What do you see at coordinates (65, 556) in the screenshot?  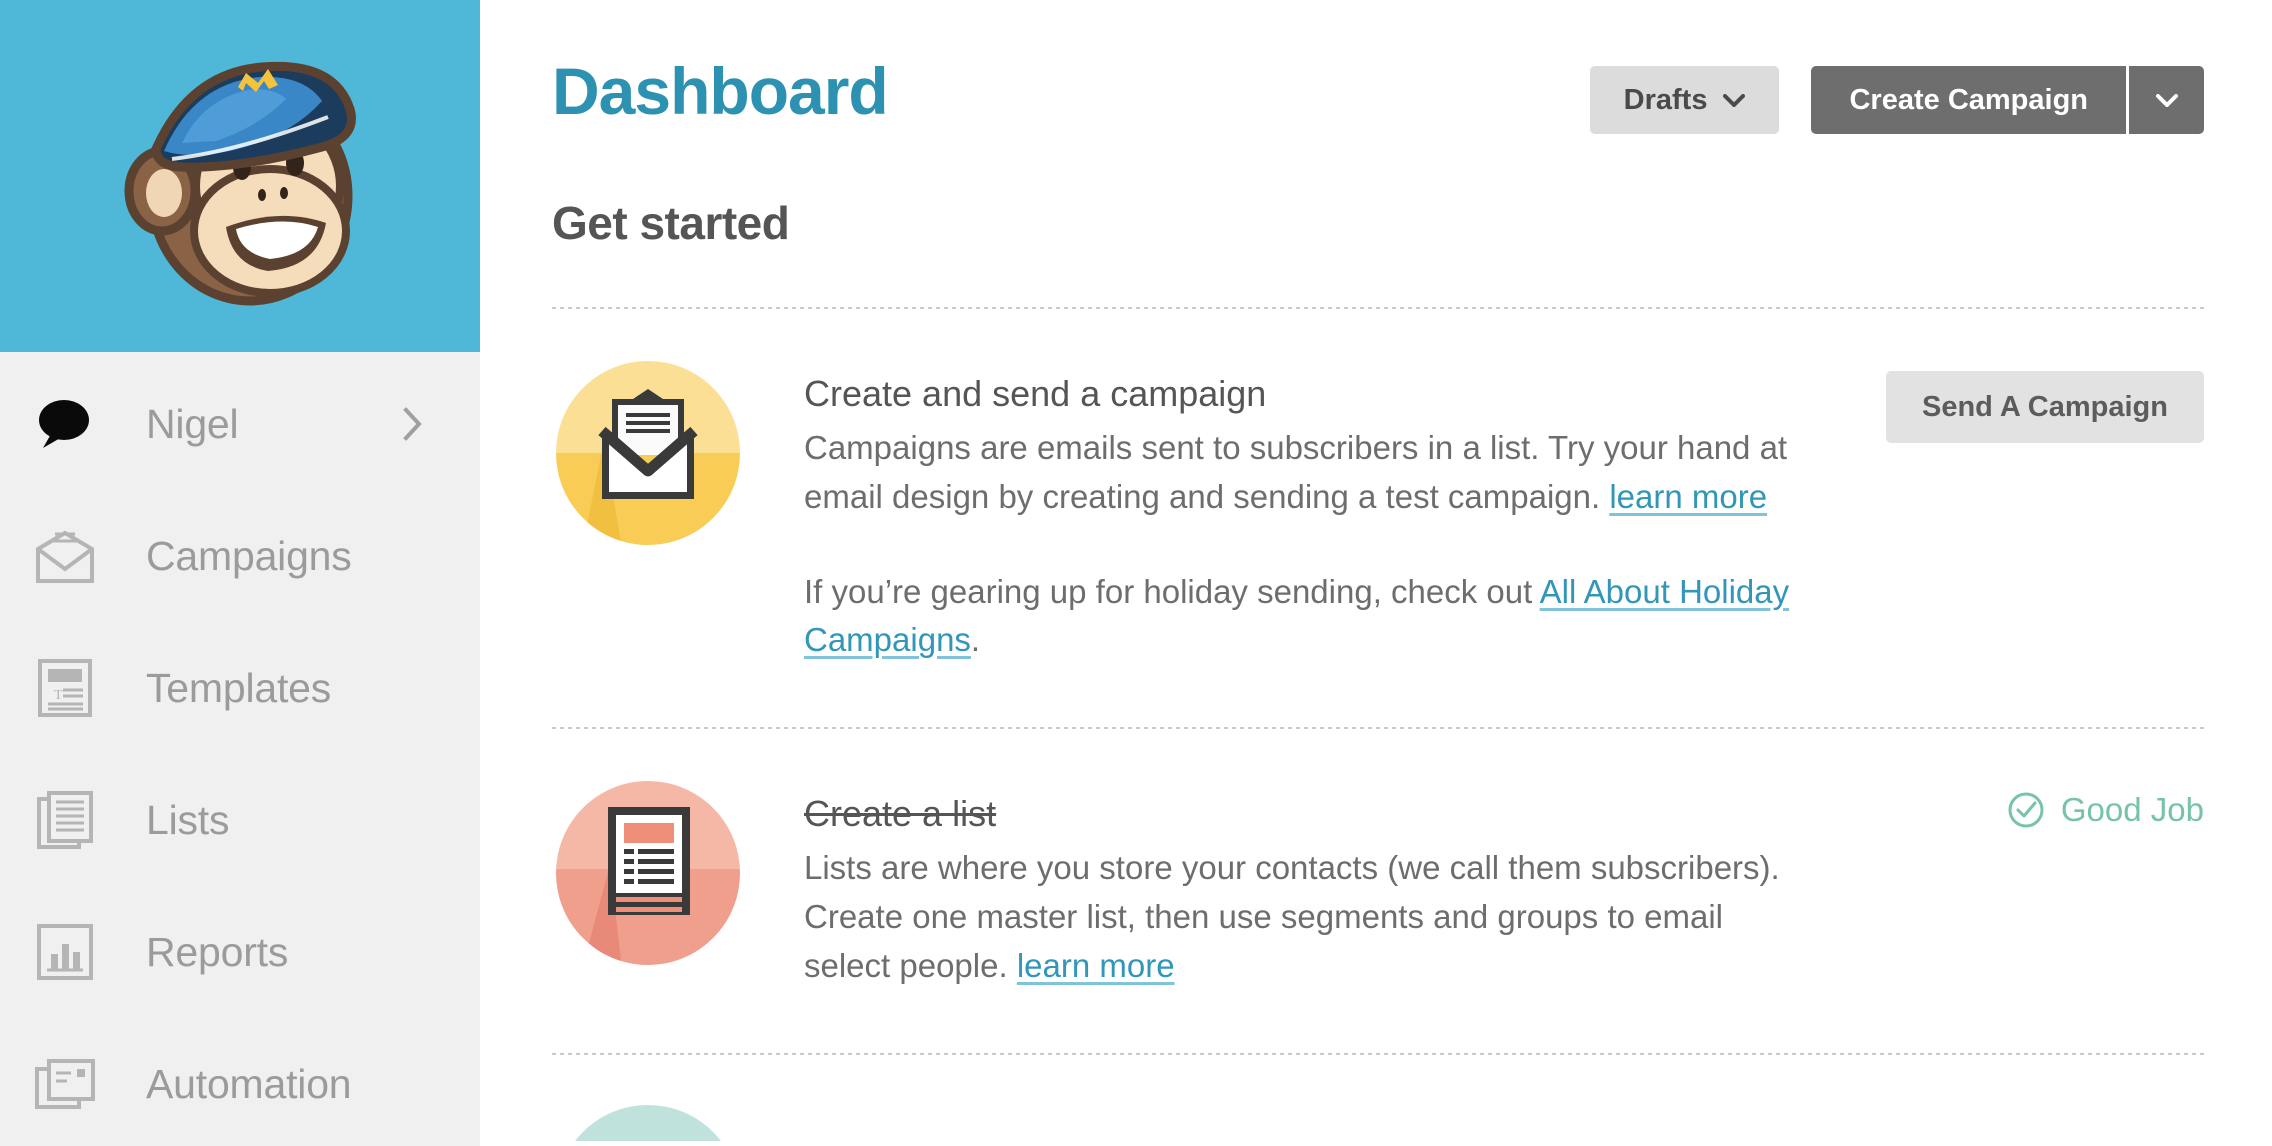 I see `envelope-icon` at bounding box center [65, 556].